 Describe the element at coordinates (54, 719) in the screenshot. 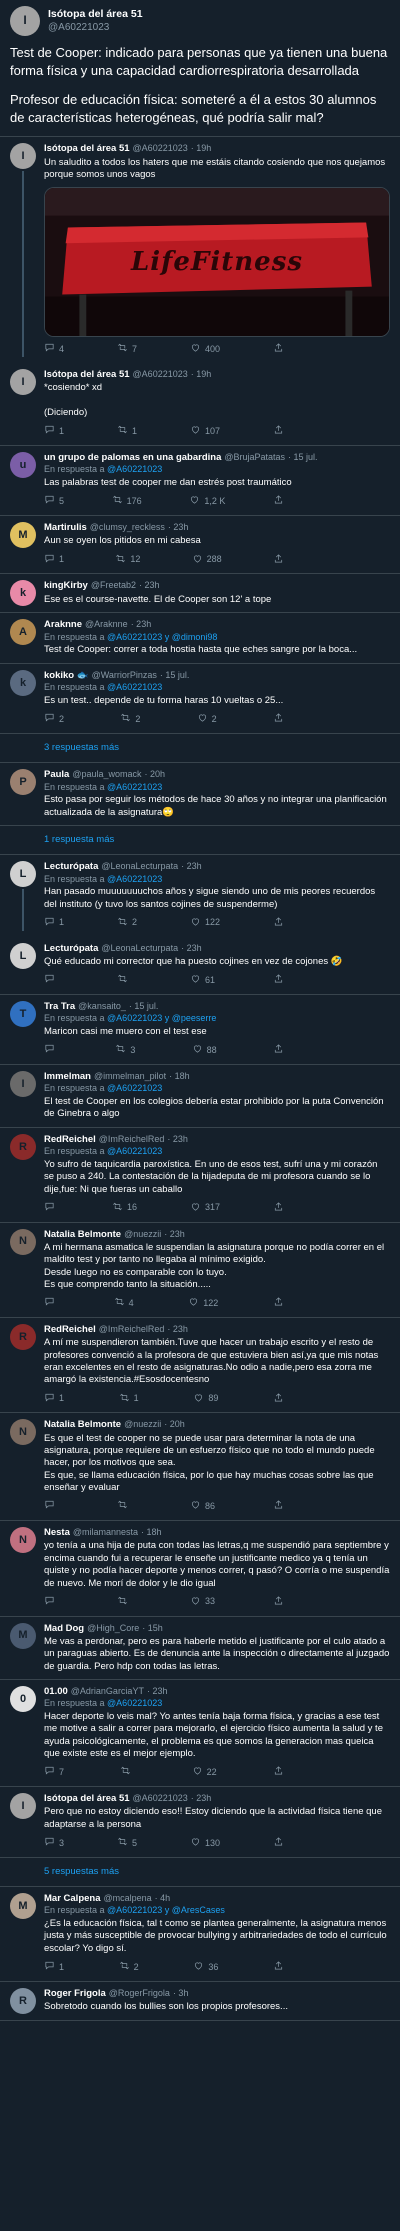

I see `reply-button: 2` at that location.